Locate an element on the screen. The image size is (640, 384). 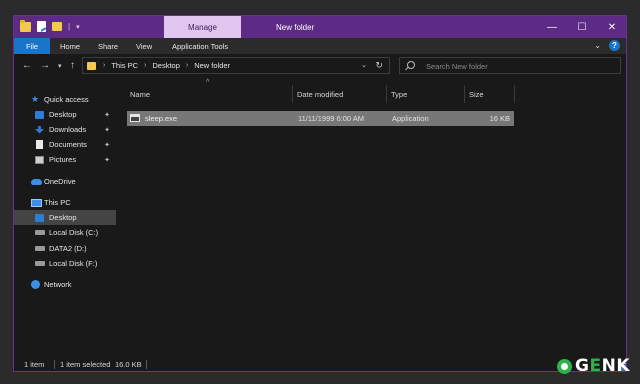
sidebar-item-label: DATA2 (D:) is located at coordinates (68, 248).